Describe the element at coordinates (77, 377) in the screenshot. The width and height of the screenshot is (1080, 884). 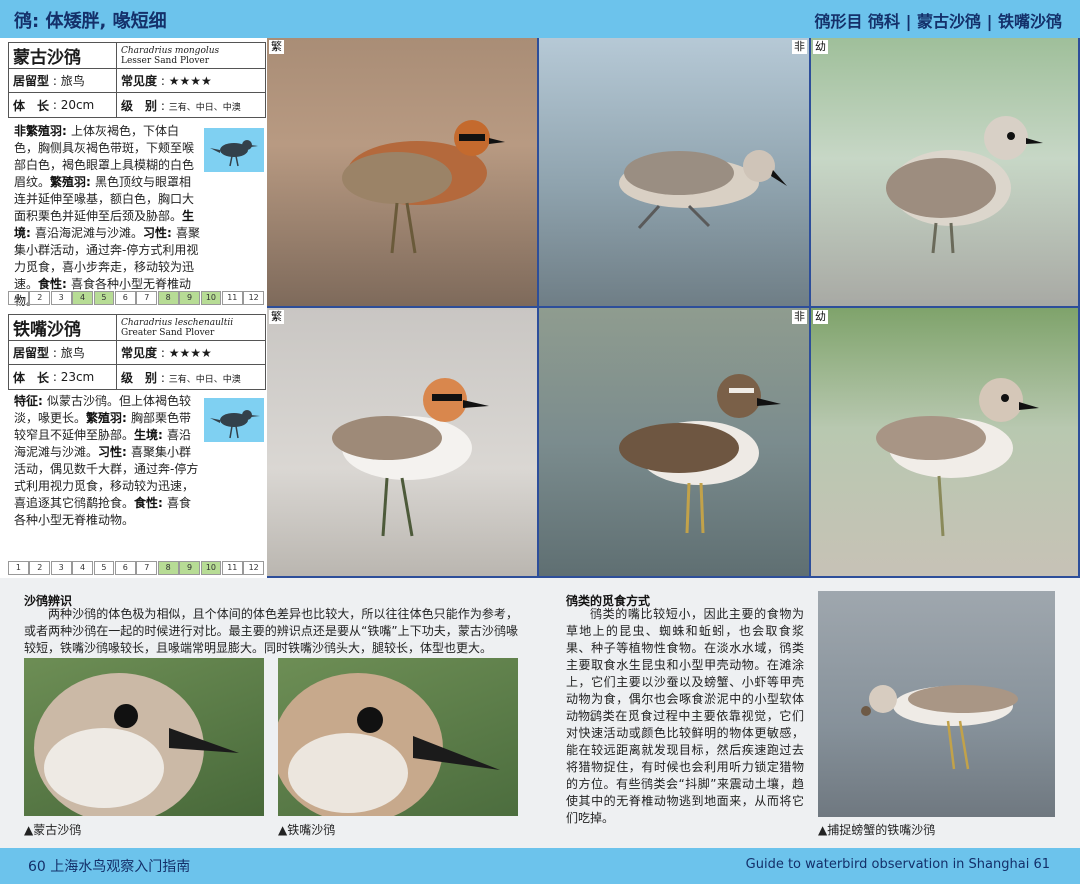
I see `length-value: 23cm` at that location.